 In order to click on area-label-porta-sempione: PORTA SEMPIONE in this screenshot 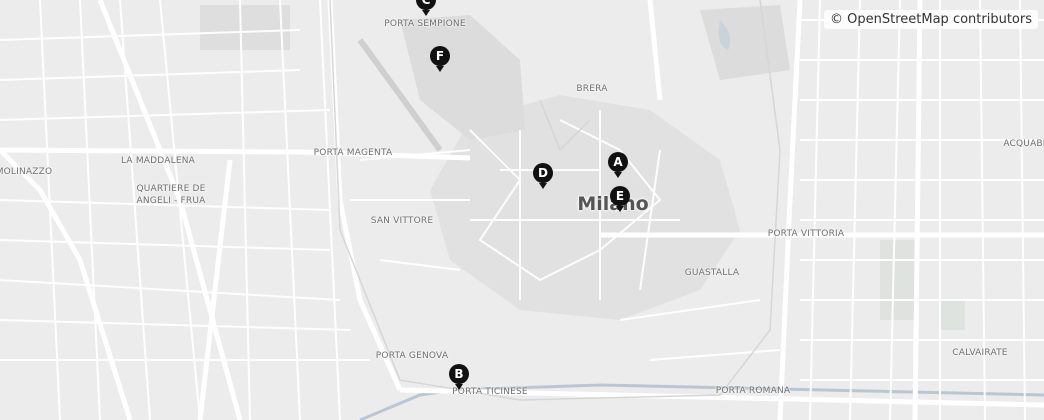, I will do `click(425, 24)`.